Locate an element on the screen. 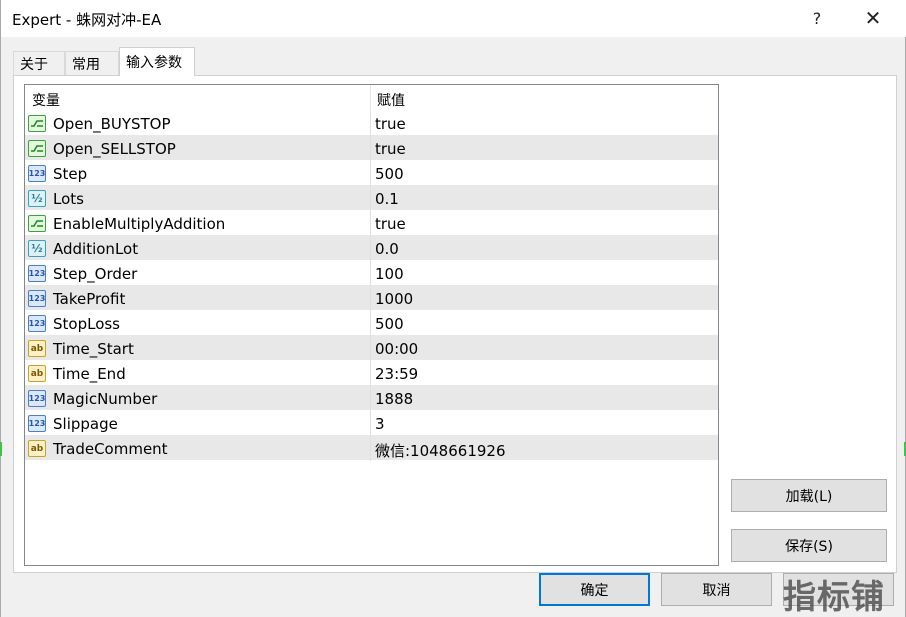  title-bar: Expert - 蛛网对冲-EA ? ✕ is located at coordinates (453, 18).